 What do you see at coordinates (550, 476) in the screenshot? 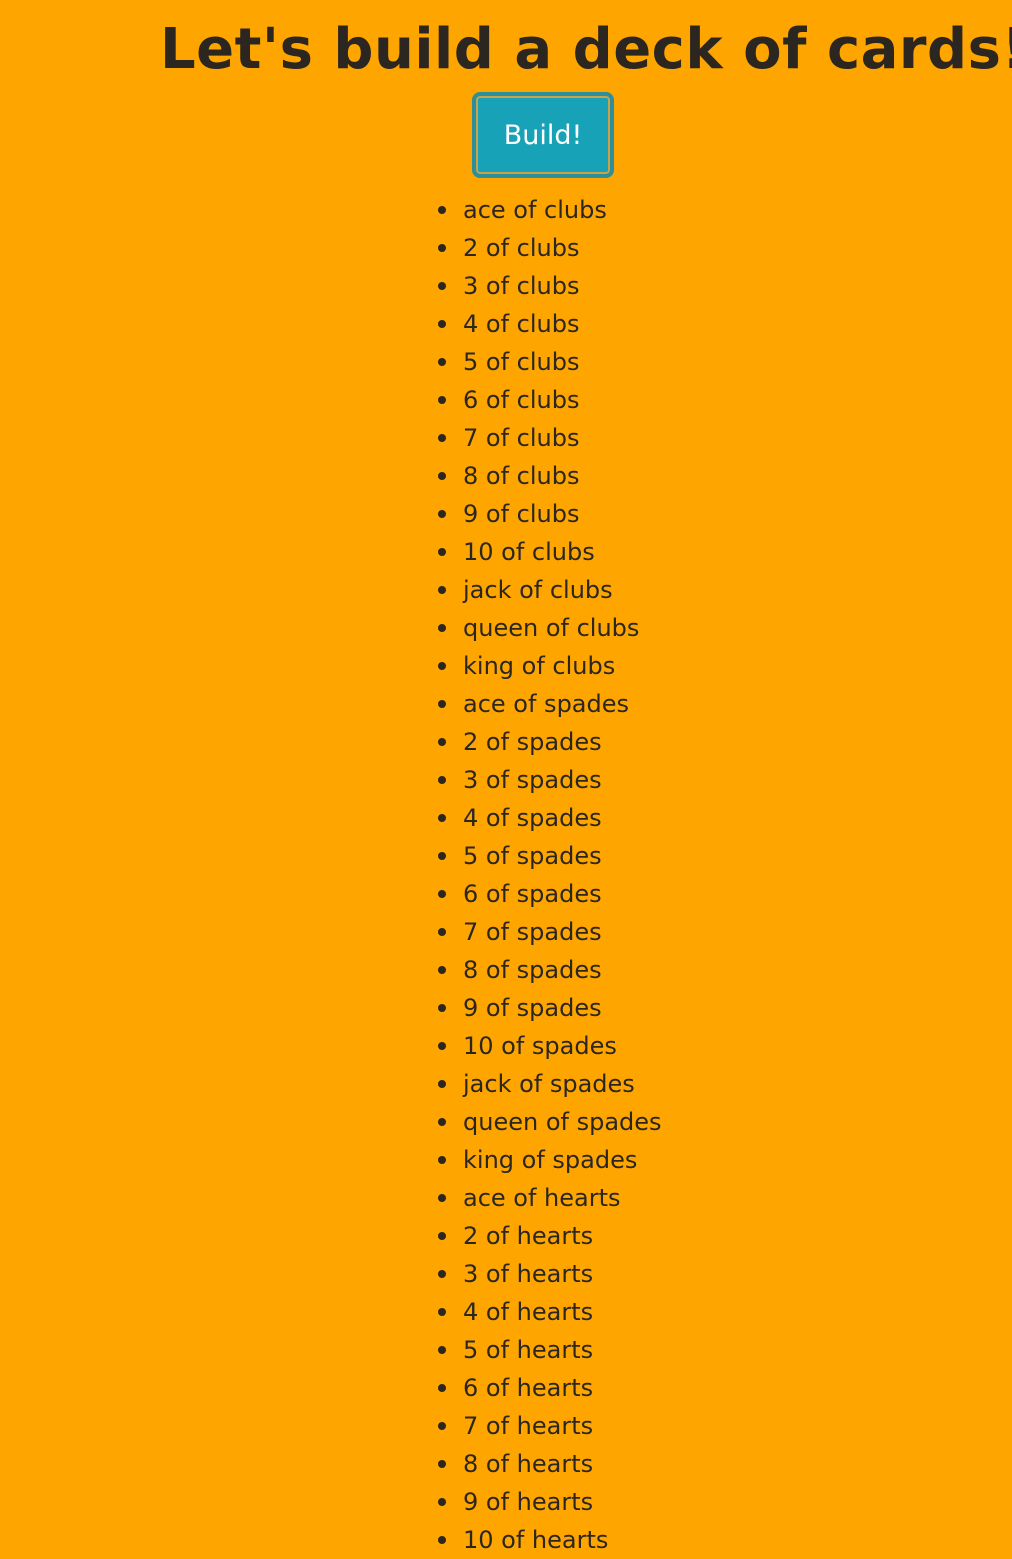
I see `card-list-item: 8 of clubs` at bounding box center [550, 476].